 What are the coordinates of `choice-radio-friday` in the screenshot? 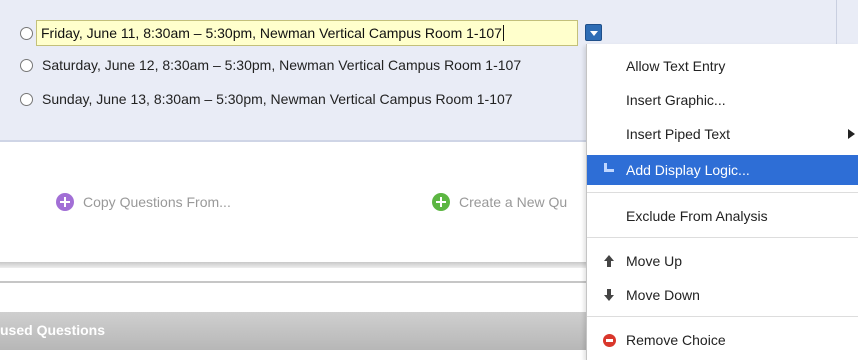 It's located at (26, 33).